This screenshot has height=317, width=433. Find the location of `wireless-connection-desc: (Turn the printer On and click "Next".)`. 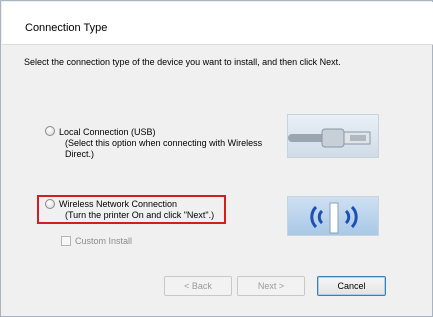

wireless-connection-desc: (Turn the printer On and click "Next".) is located at coordinates (140, 215).